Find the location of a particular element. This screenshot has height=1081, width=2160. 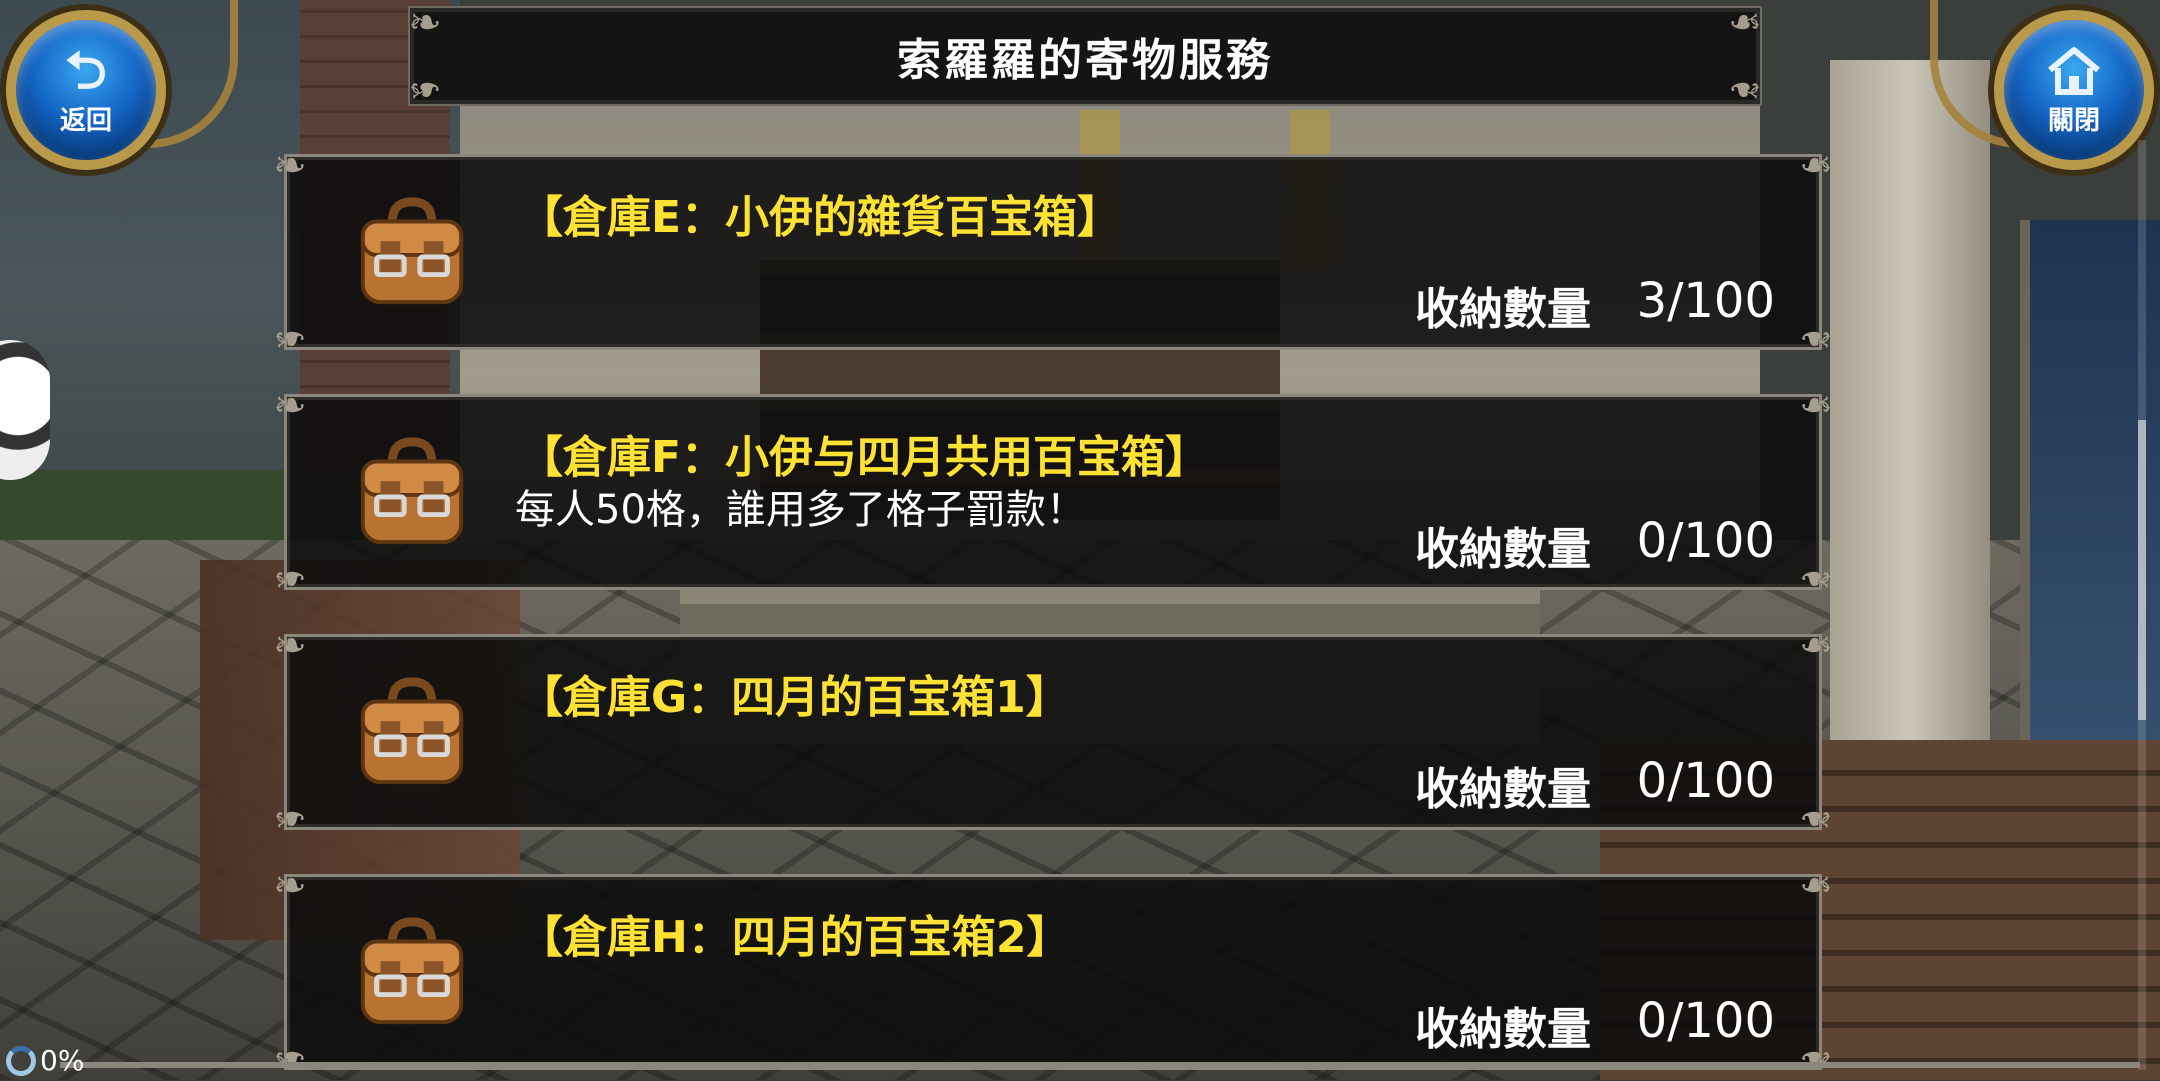

storage-row-h: ❧ ❧ ❧ ❧ 【倉庫H：四月的百宝箱2】 收納數量 0/100 is located at coordinates (1053, 972).